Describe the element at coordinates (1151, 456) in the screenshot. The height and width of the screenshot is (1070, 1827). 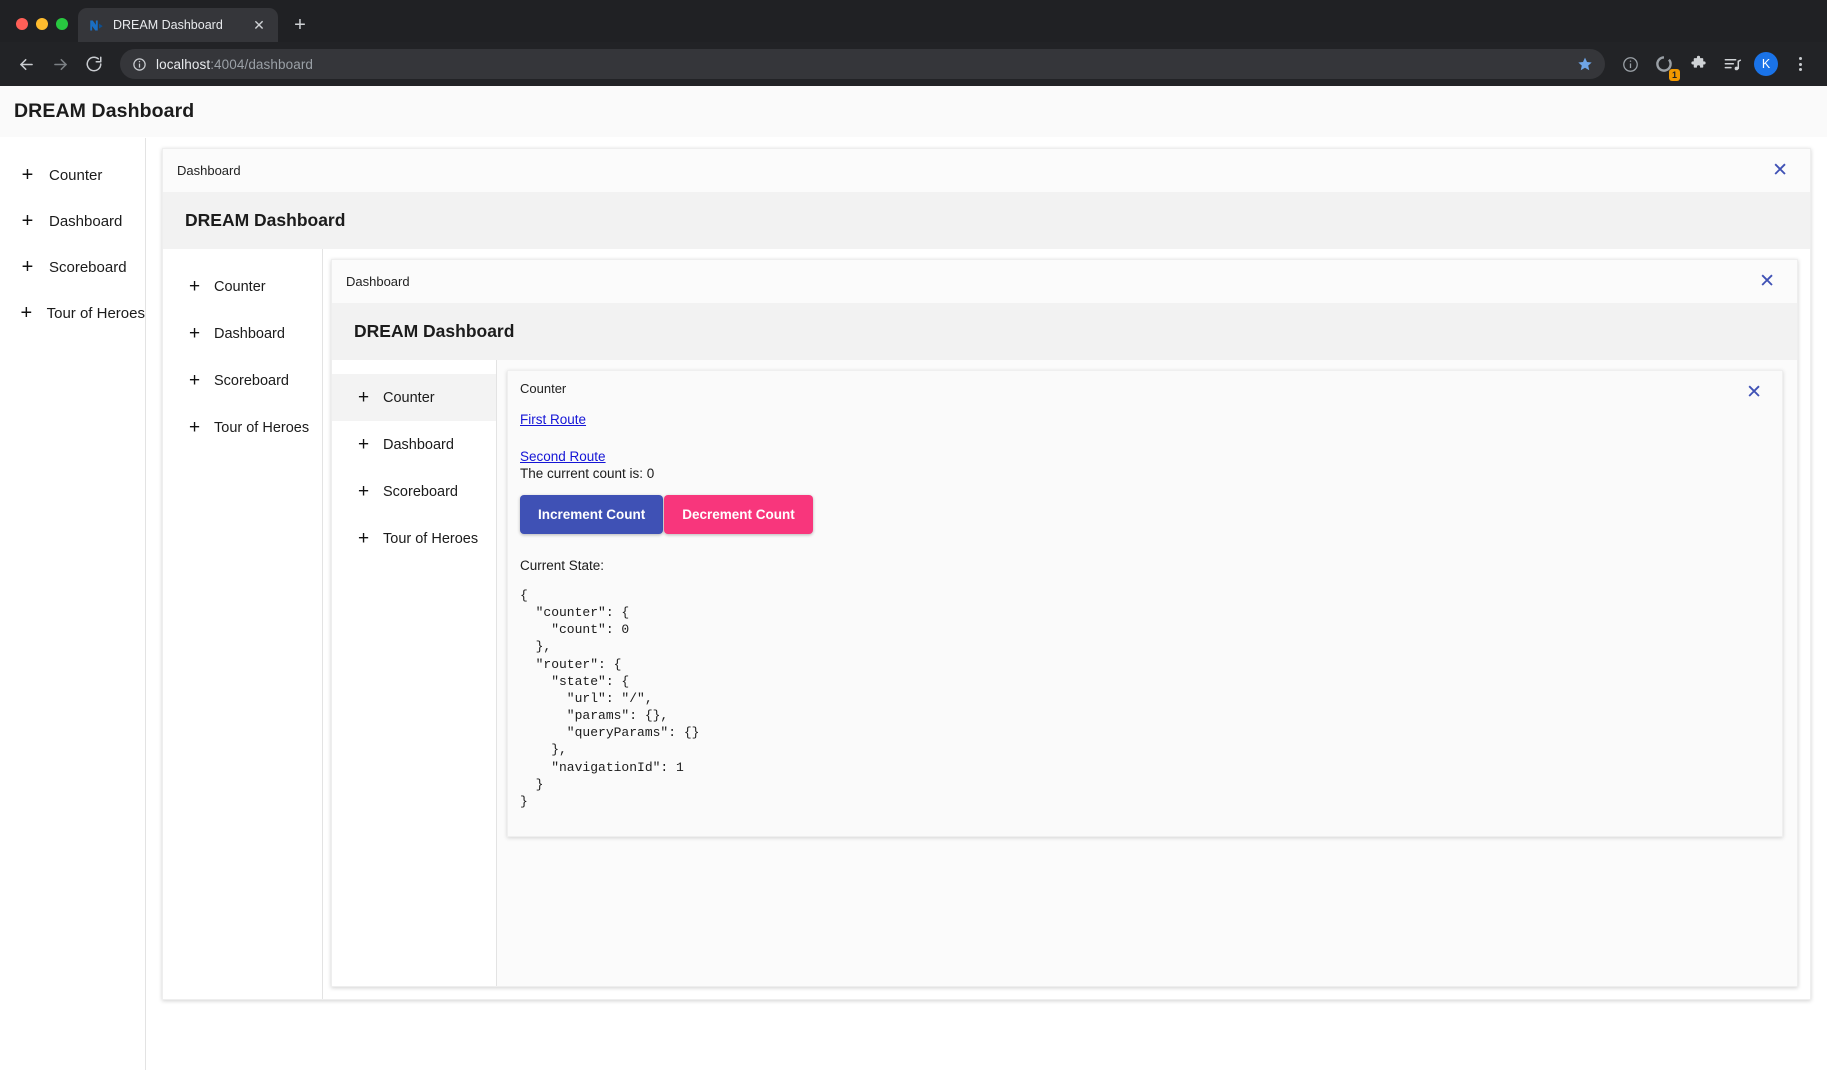
I see `second-route-link: Second Route` at that location.